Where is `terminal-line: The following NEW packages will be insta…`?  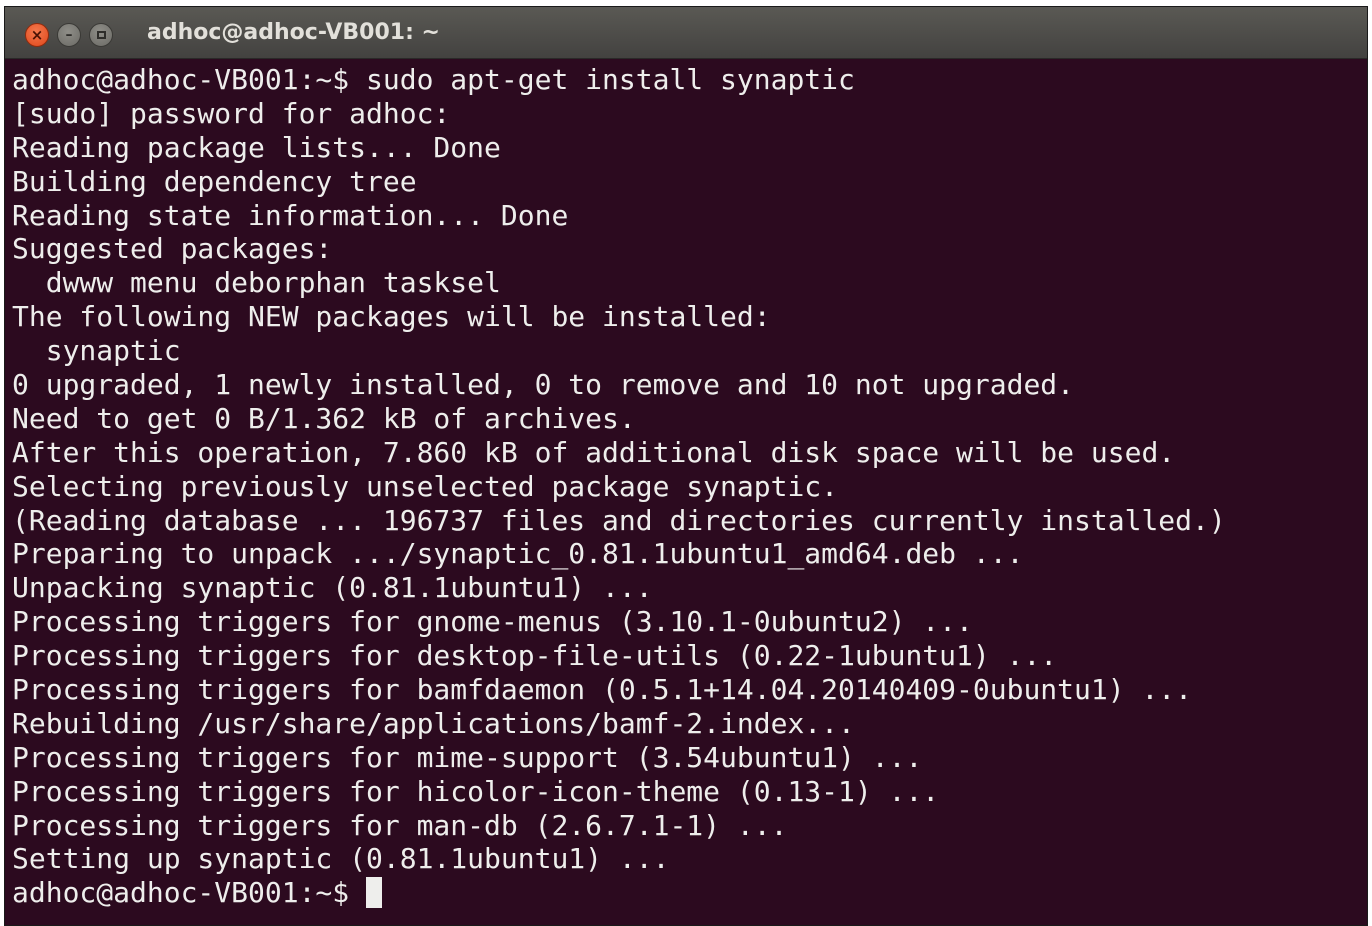 terminal-line: The following NEW packages will be insta… is located at coordinates (391, 317).